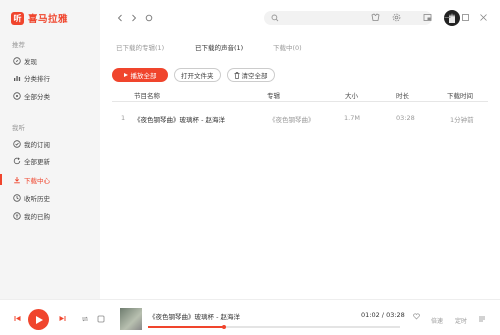  What do you see at coordinates (16, 179) in the screenshot?
I see `download-icon` at bounding box center [16, 179].